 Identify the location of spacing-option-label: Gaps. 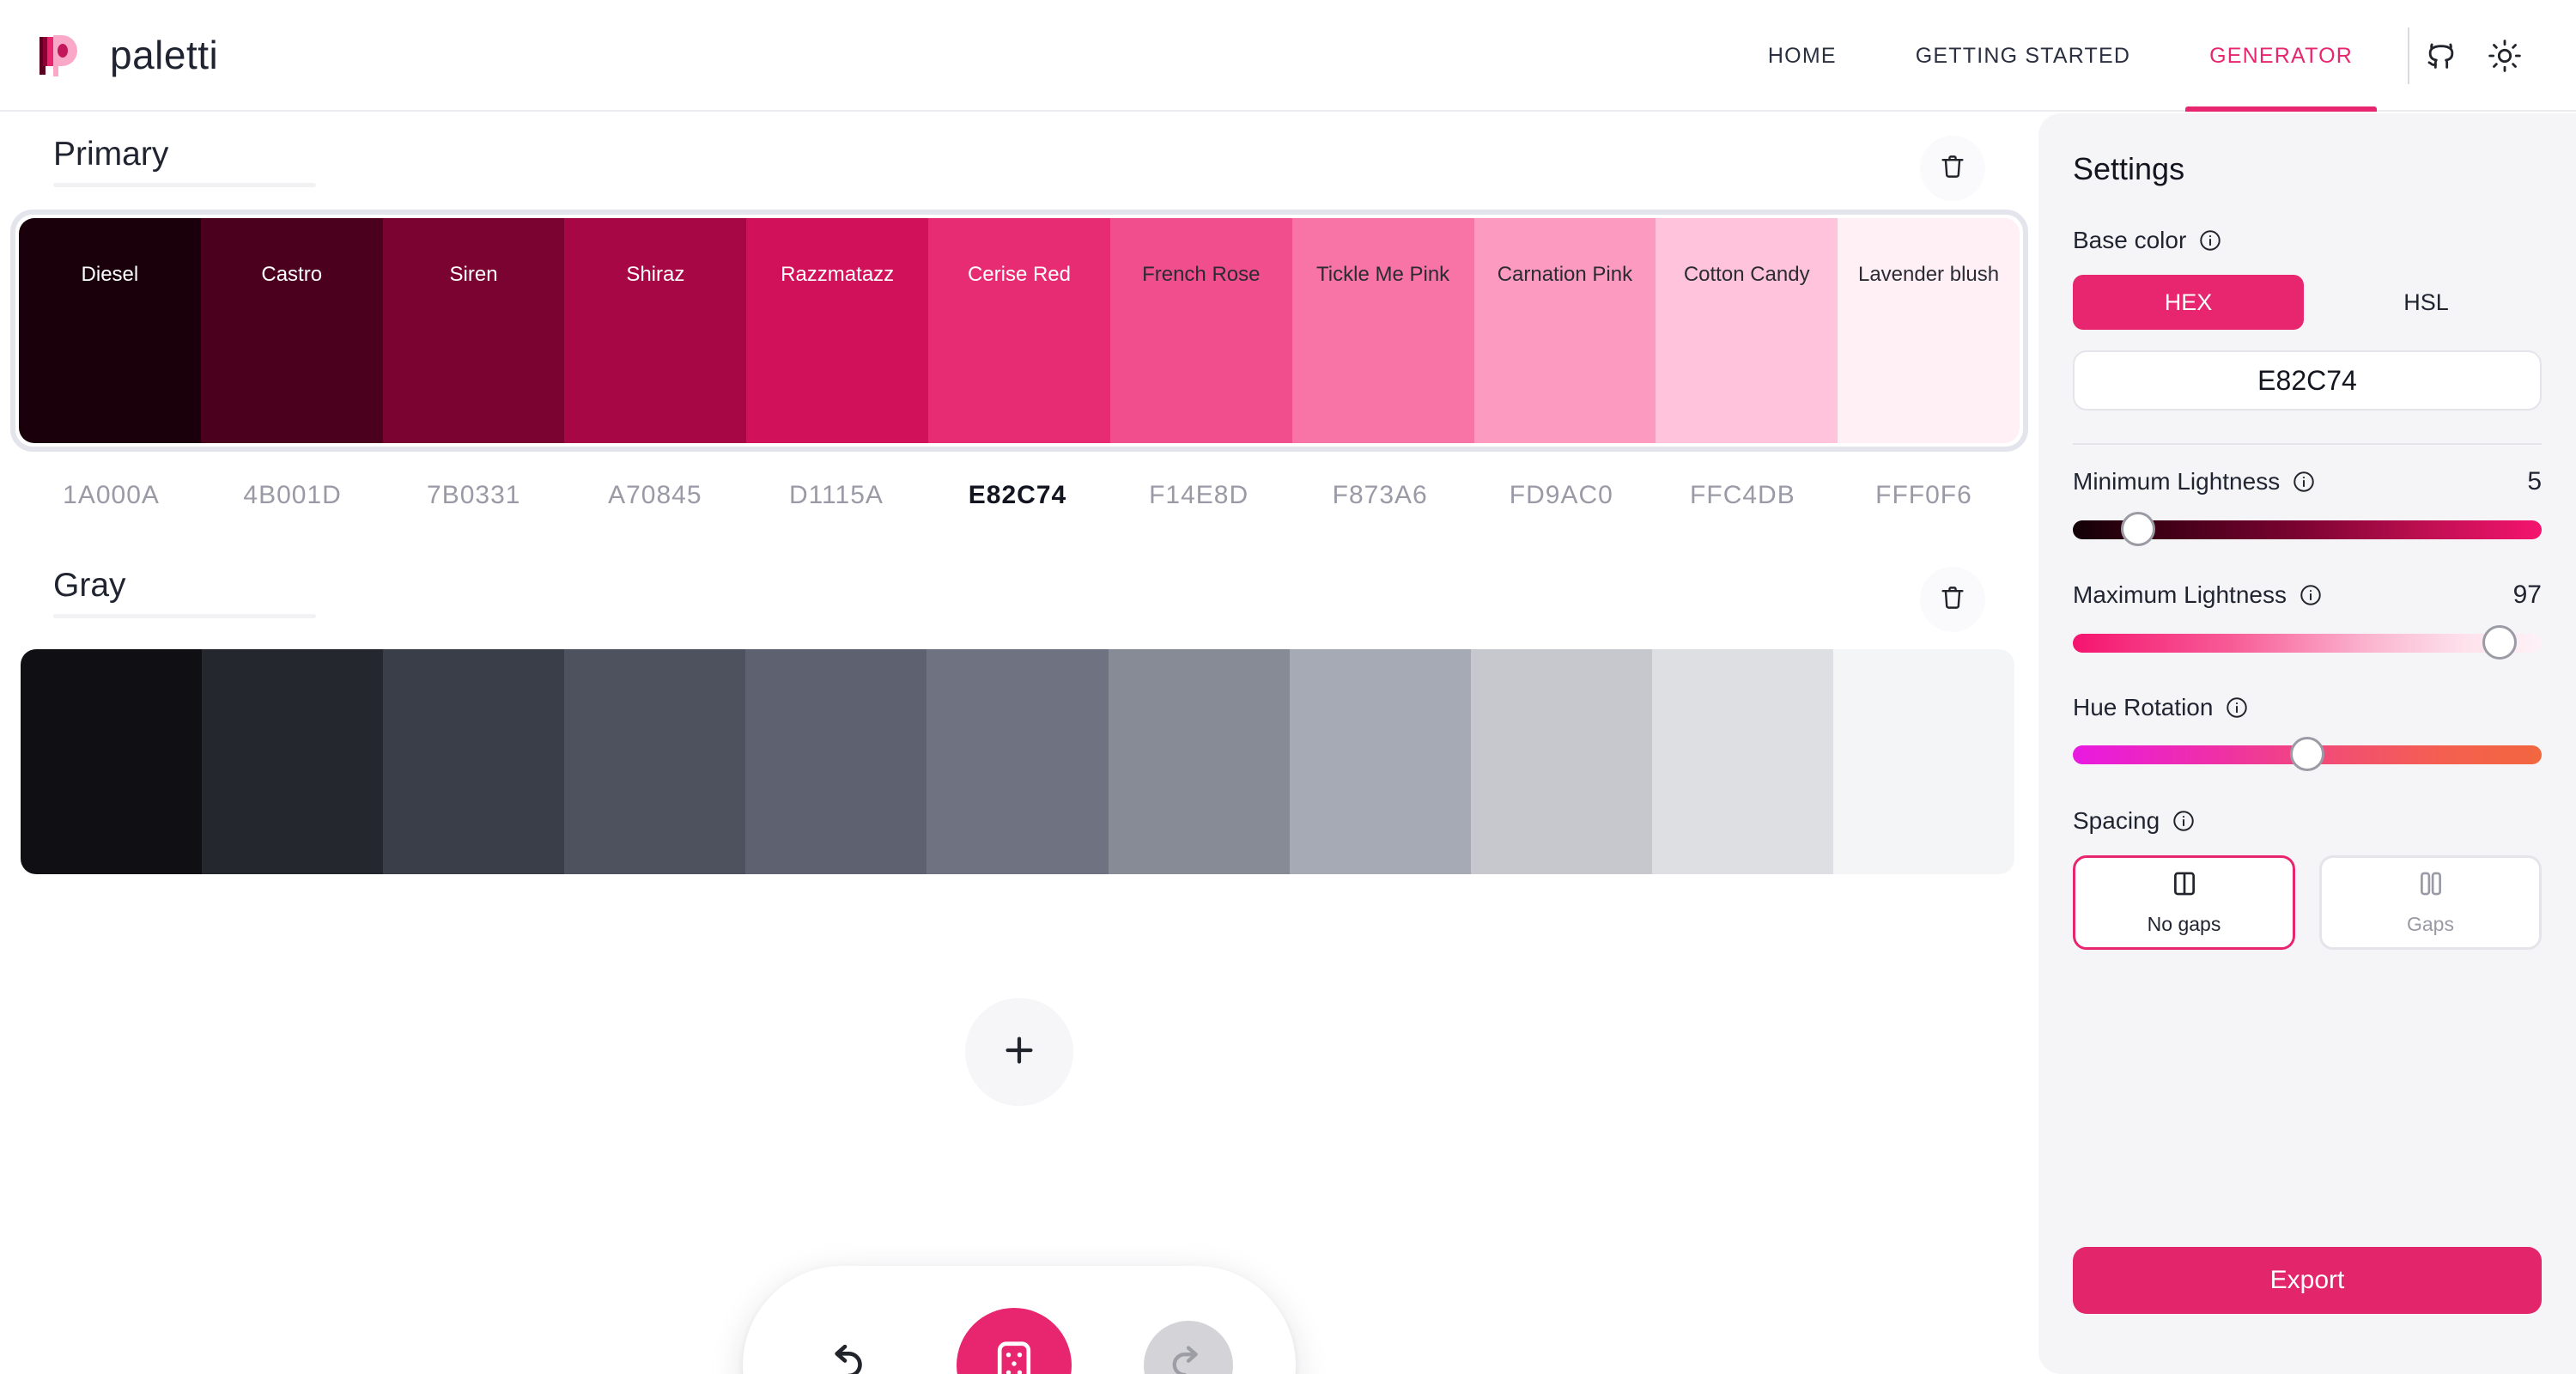
(2430, 924).